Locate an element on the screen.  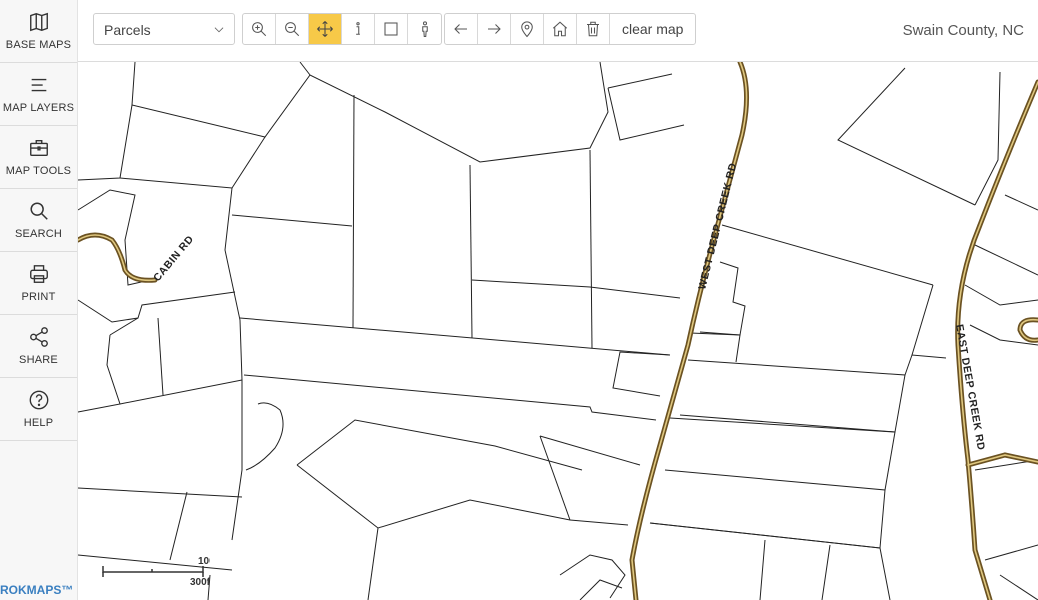
zoom-out-icon is located at coordinates (292, 29).